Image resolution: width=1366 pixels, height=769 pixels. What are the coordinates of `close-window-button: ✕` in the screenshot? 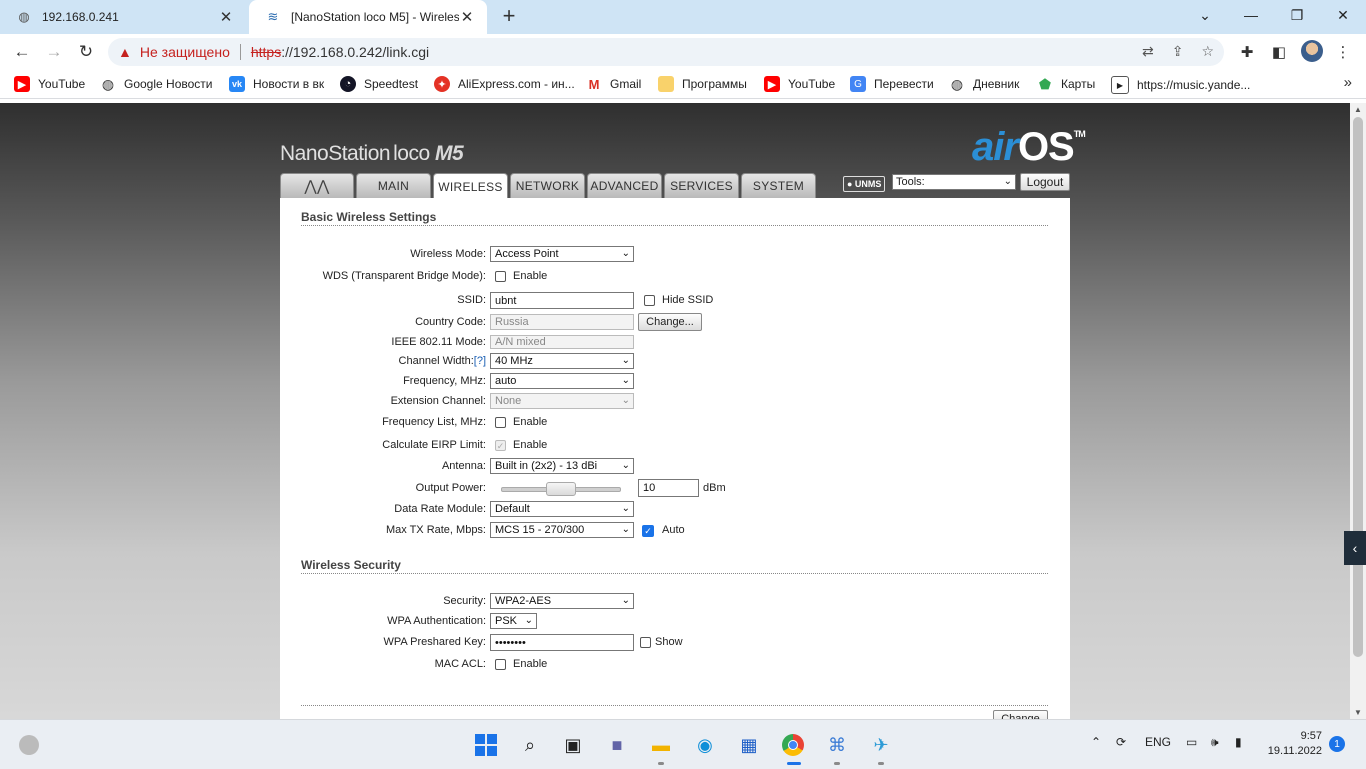 It's located at (1343, 15).